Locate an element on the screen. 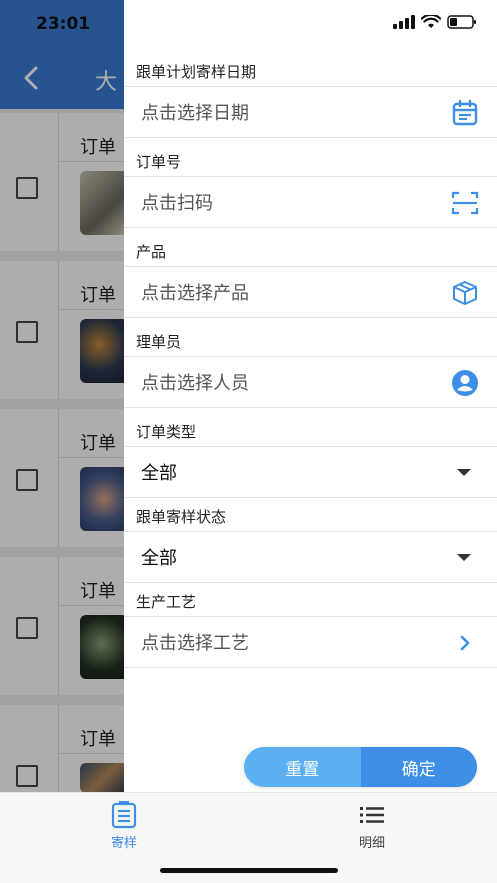  person-icon is located at coordinates (465, 383).